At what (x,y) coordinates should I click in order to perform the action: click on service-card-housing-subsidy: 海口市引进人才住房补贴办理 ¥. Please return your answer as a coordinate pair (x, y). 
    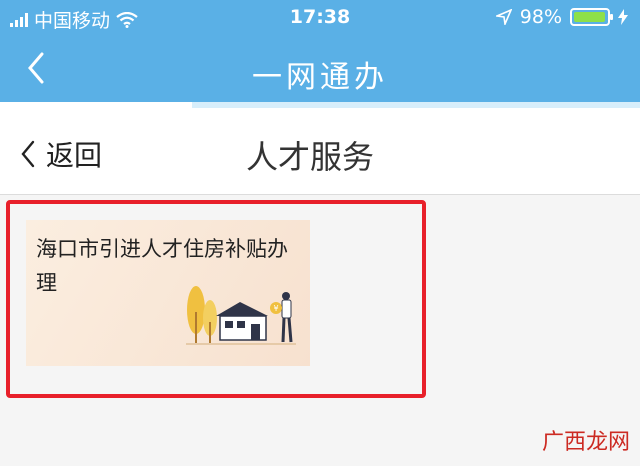
    Looking at the image, I should click on (168, 293).